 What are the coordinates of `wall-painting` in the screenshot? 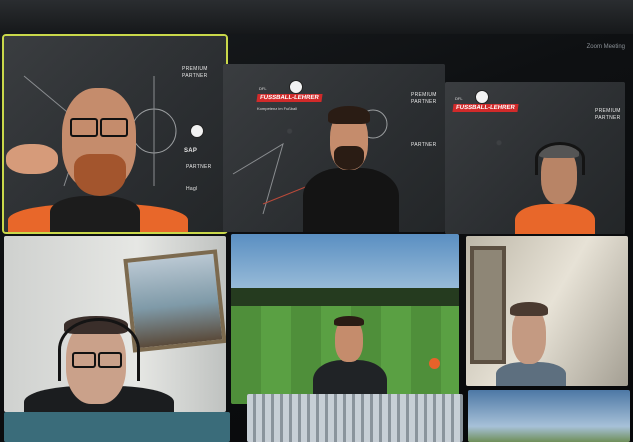 It's located at (174, 301).